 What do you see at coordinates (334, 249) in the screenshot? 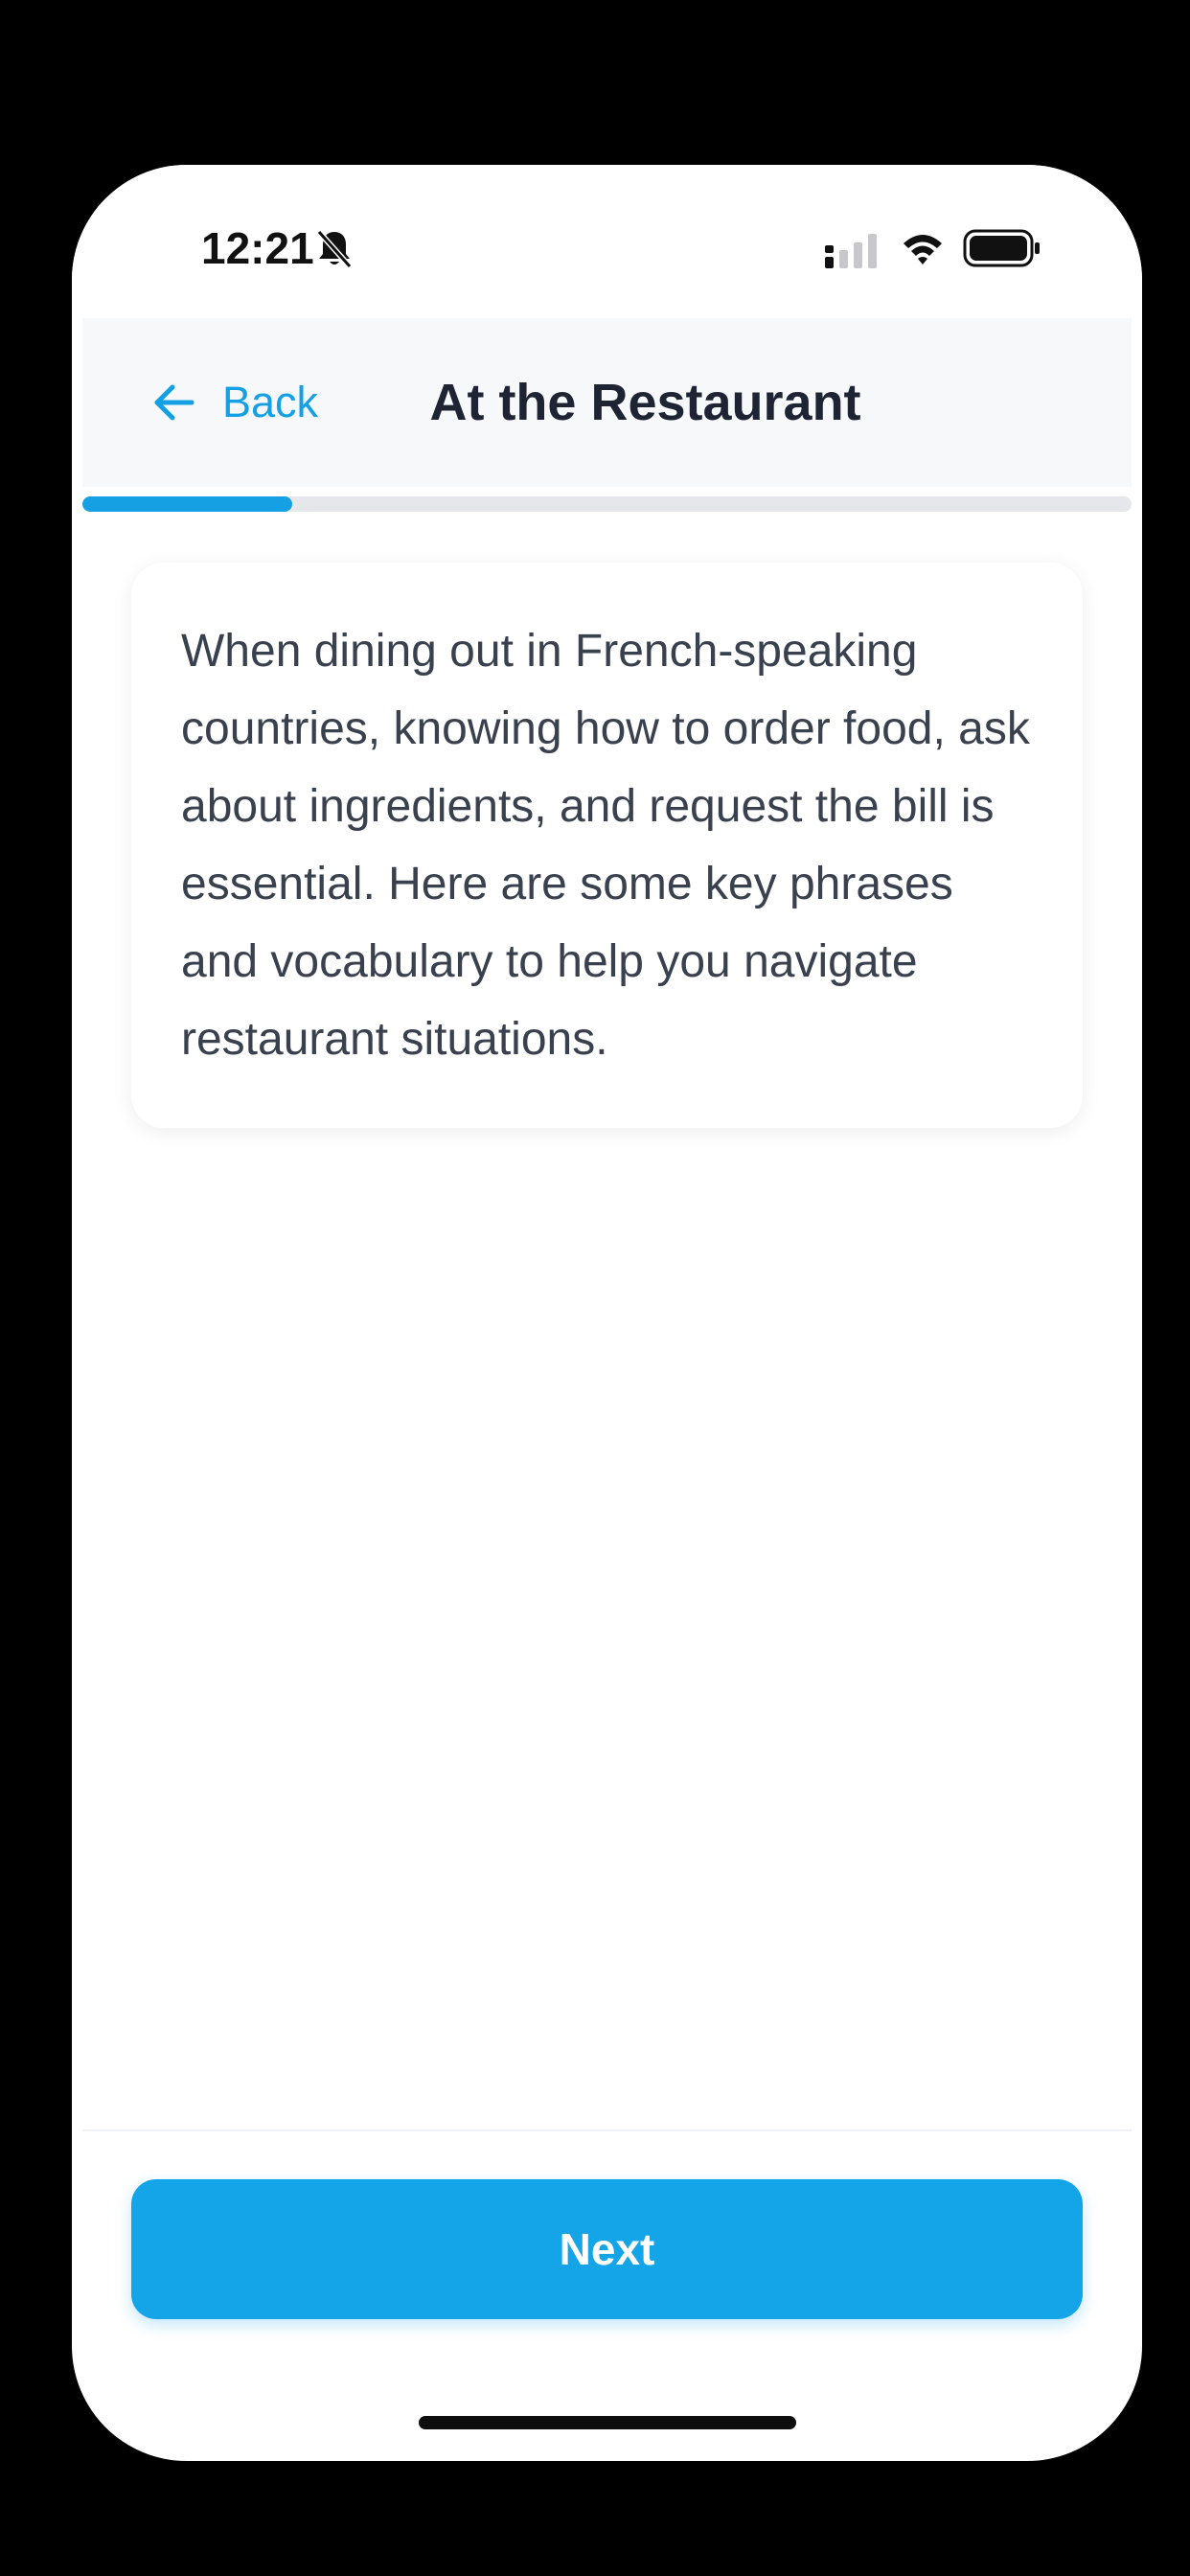
I see `bell-slash-icon` at bounding box center [334, 249].